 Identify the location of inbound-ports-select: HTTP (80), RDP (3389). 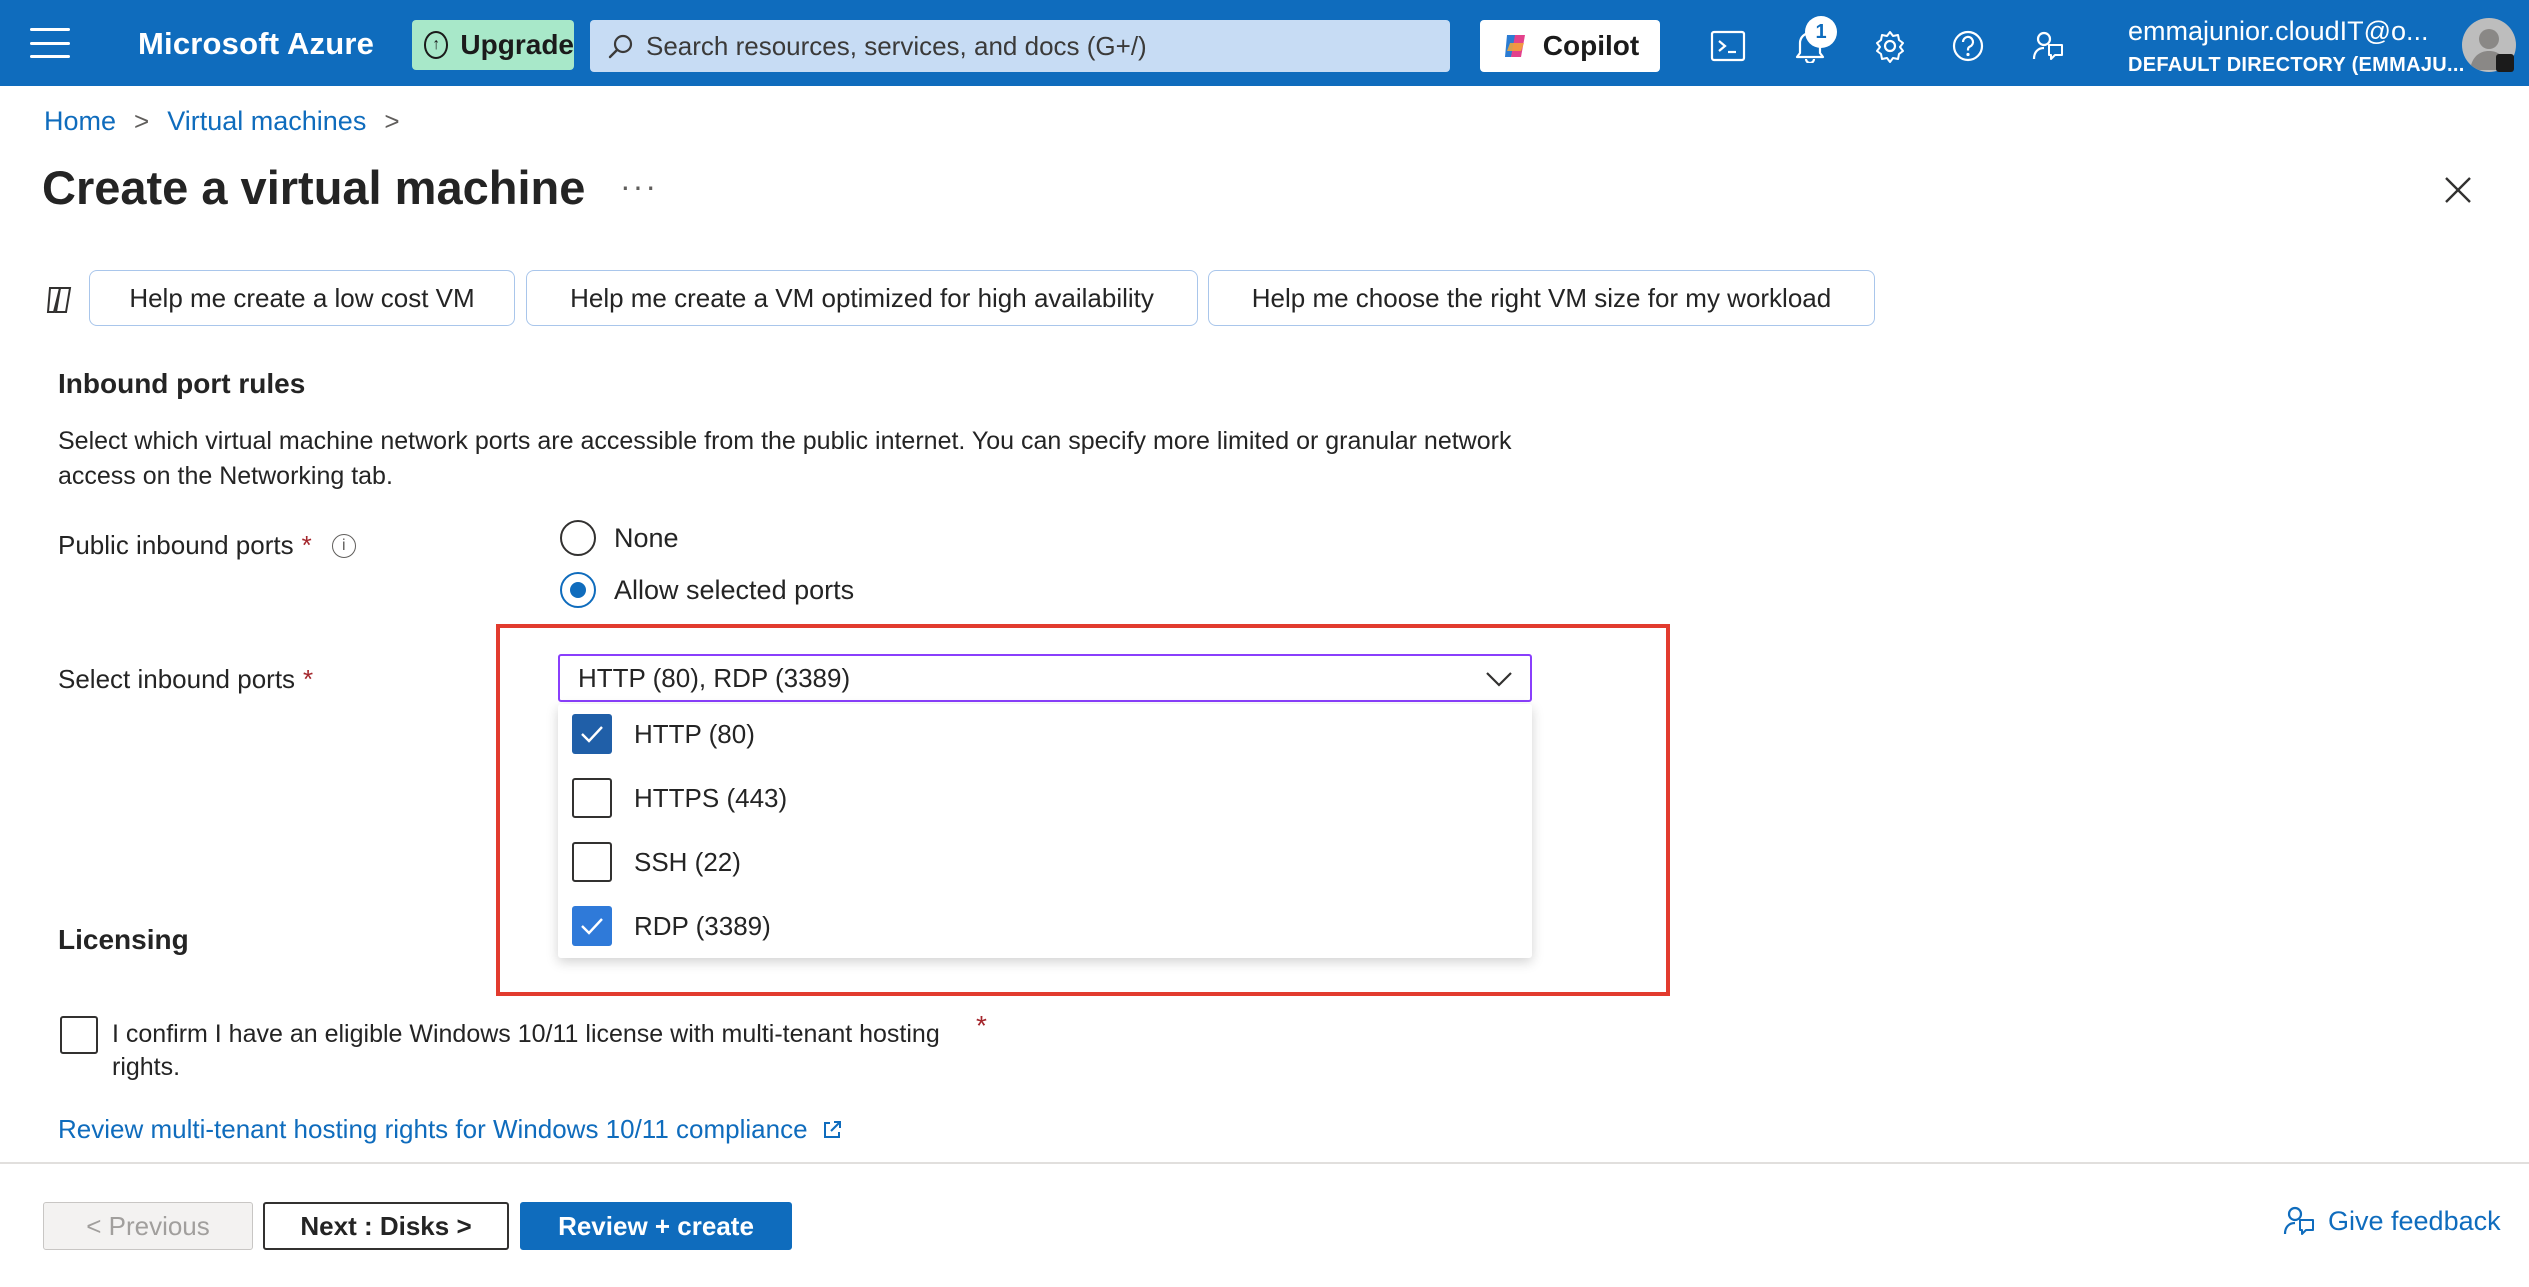
(1045, 678).